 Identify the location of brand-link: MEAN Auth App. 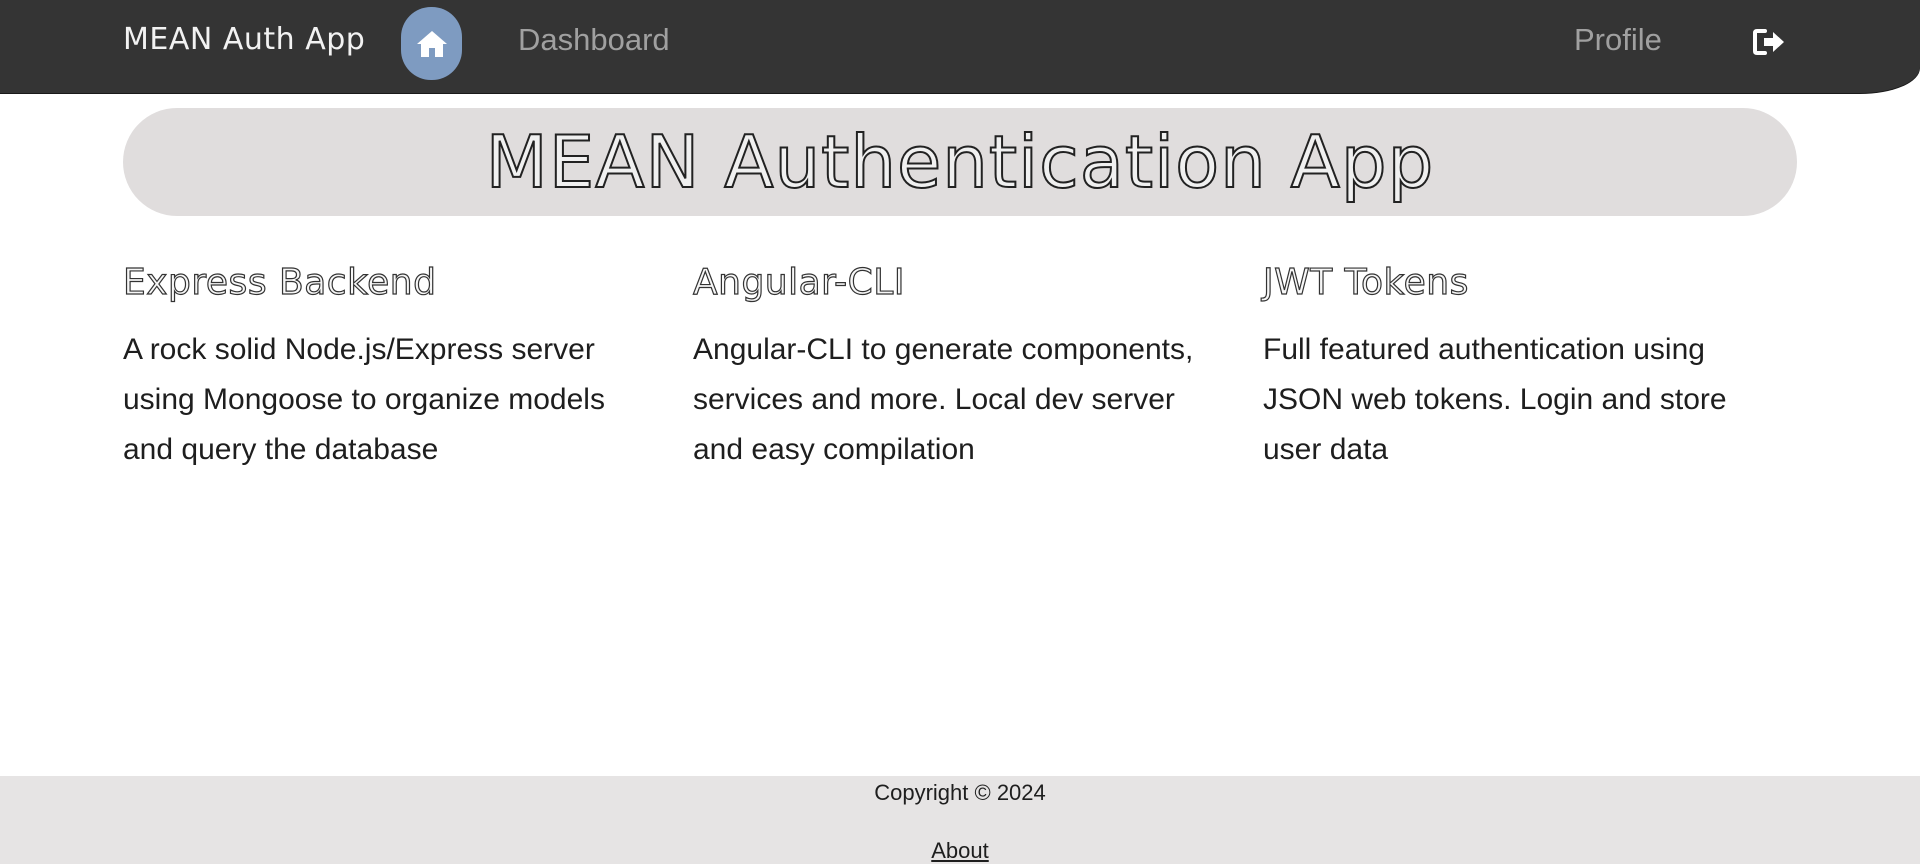
(244, 39).